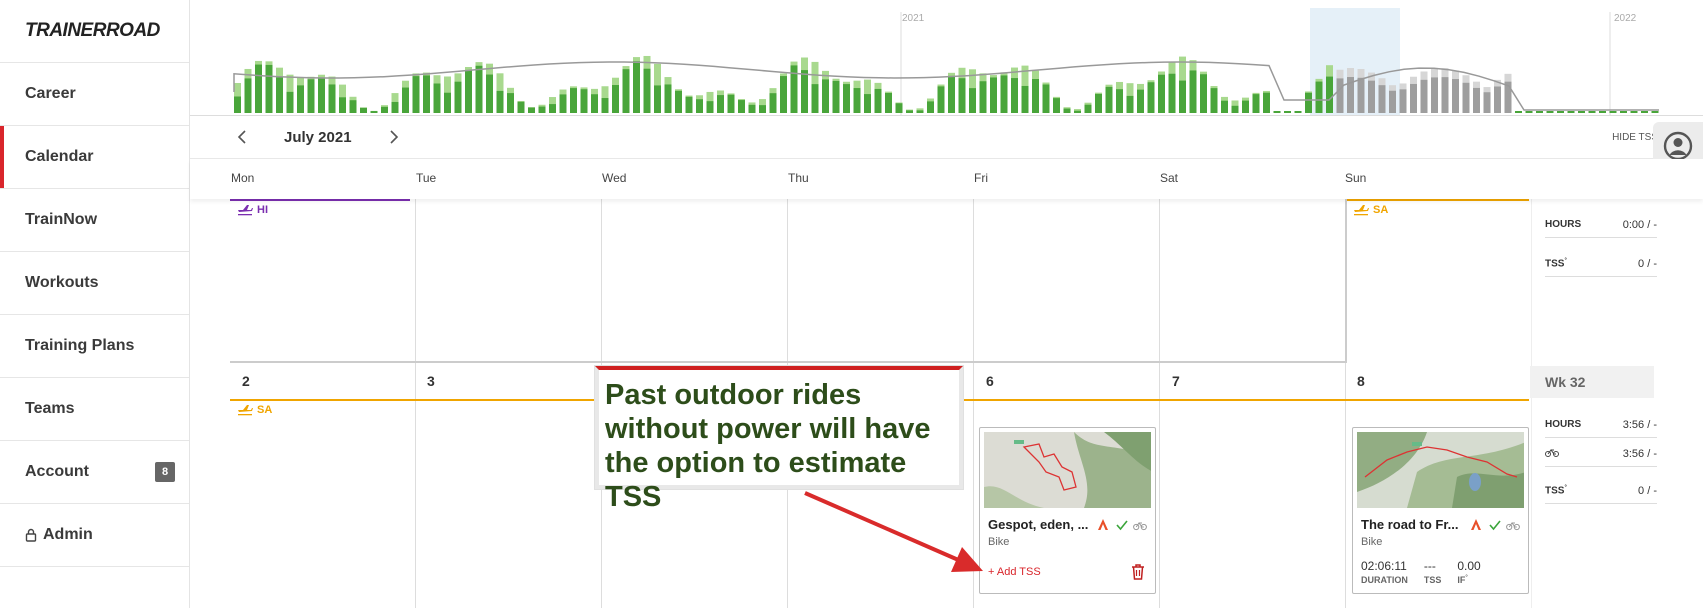 The height and width of the screenshot is (608, 1703). I want to click on workout-card: Gespot, eden, ... Bike + Add TSS, so click(1067, 510).